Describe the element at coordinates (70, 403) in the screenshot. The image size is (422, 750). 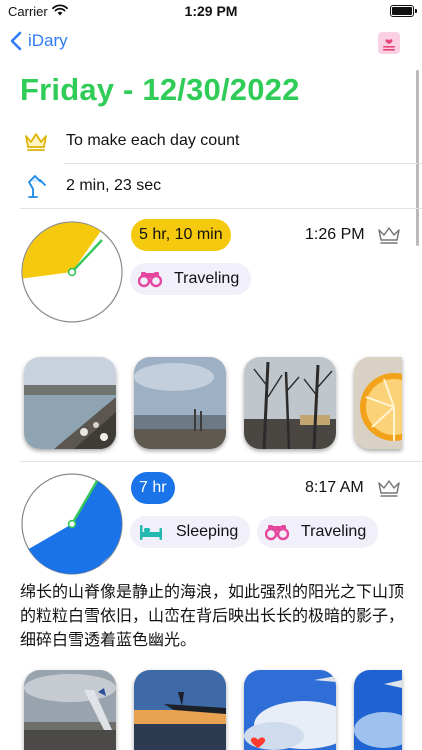
I see `frozen-shoreline-photo` at that location.